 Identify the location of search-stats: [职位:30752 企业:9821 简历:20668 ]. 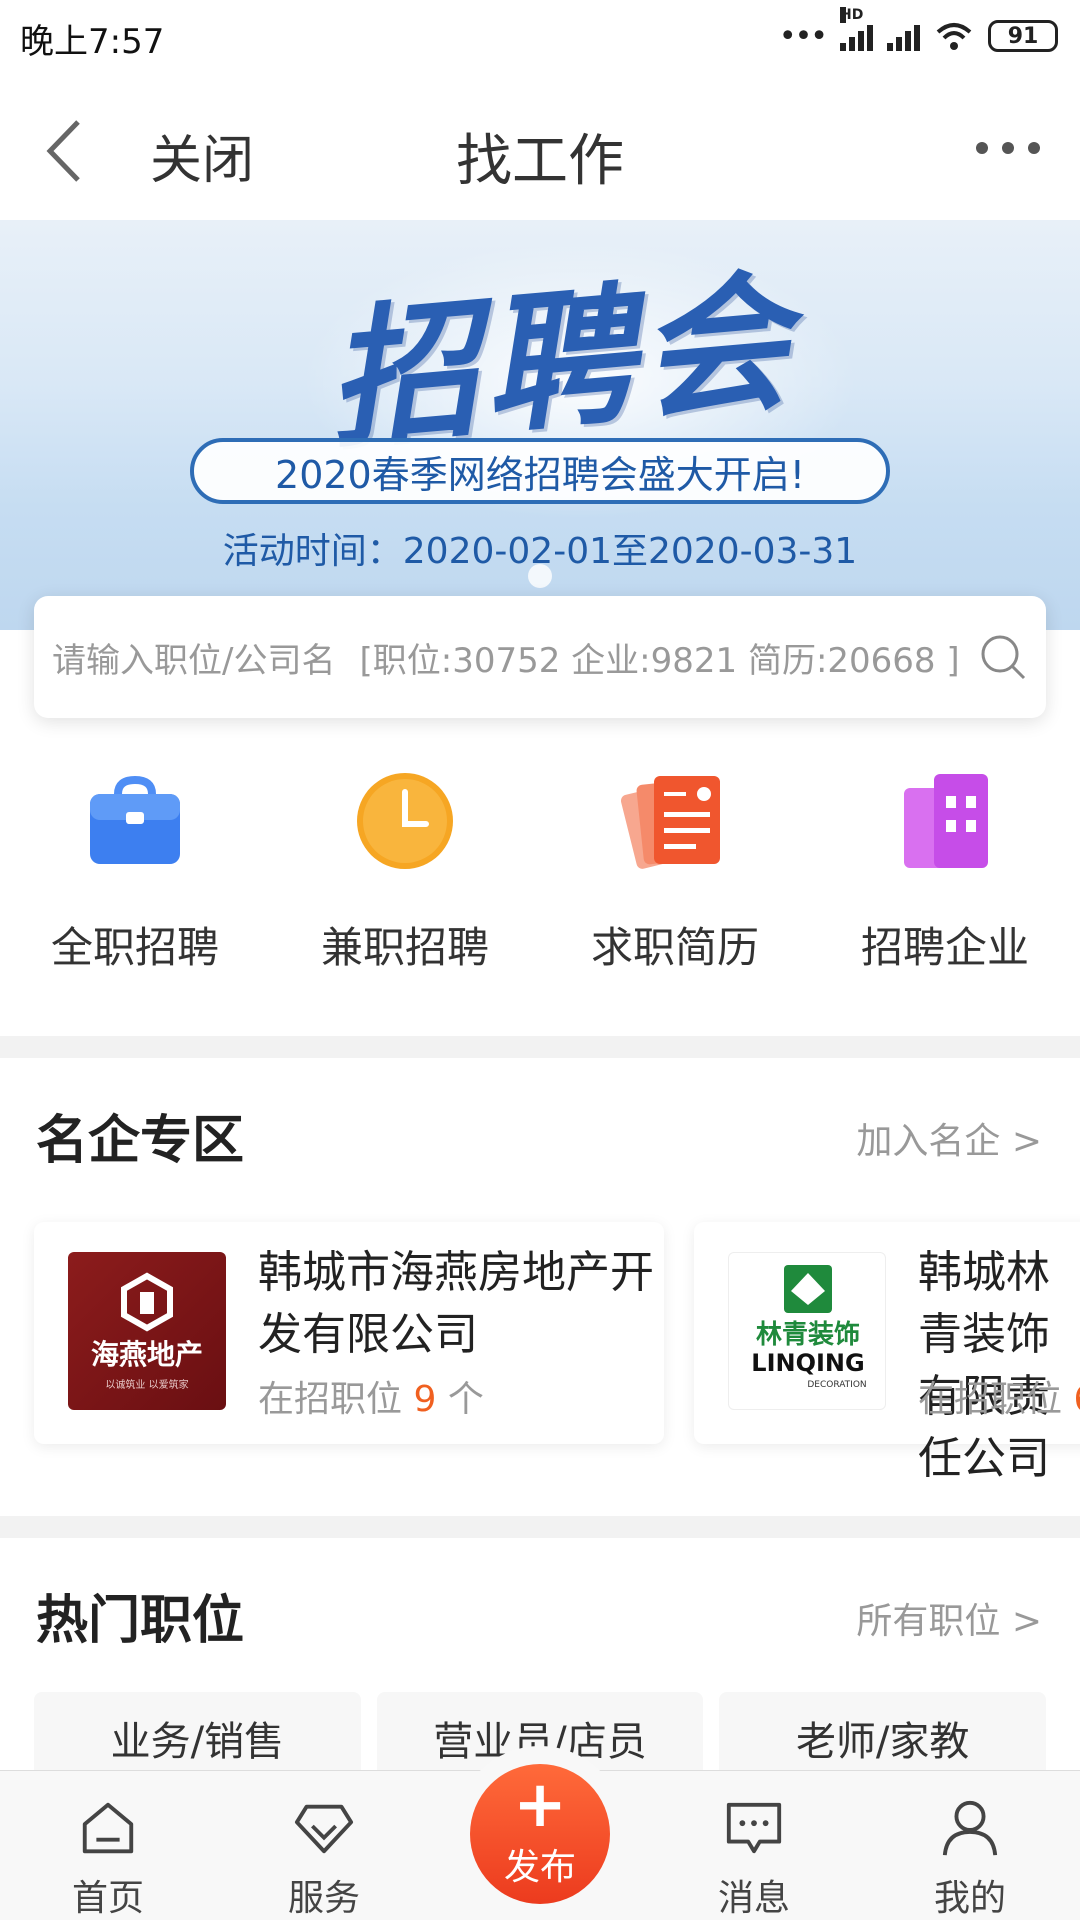
(659, 660).